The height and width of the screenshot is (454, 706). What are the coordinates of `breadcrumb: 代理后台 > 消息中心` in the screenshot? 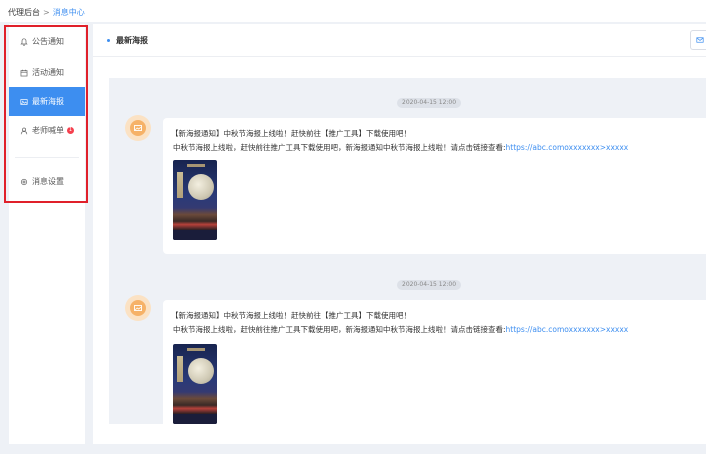 It's located at (46, 12).